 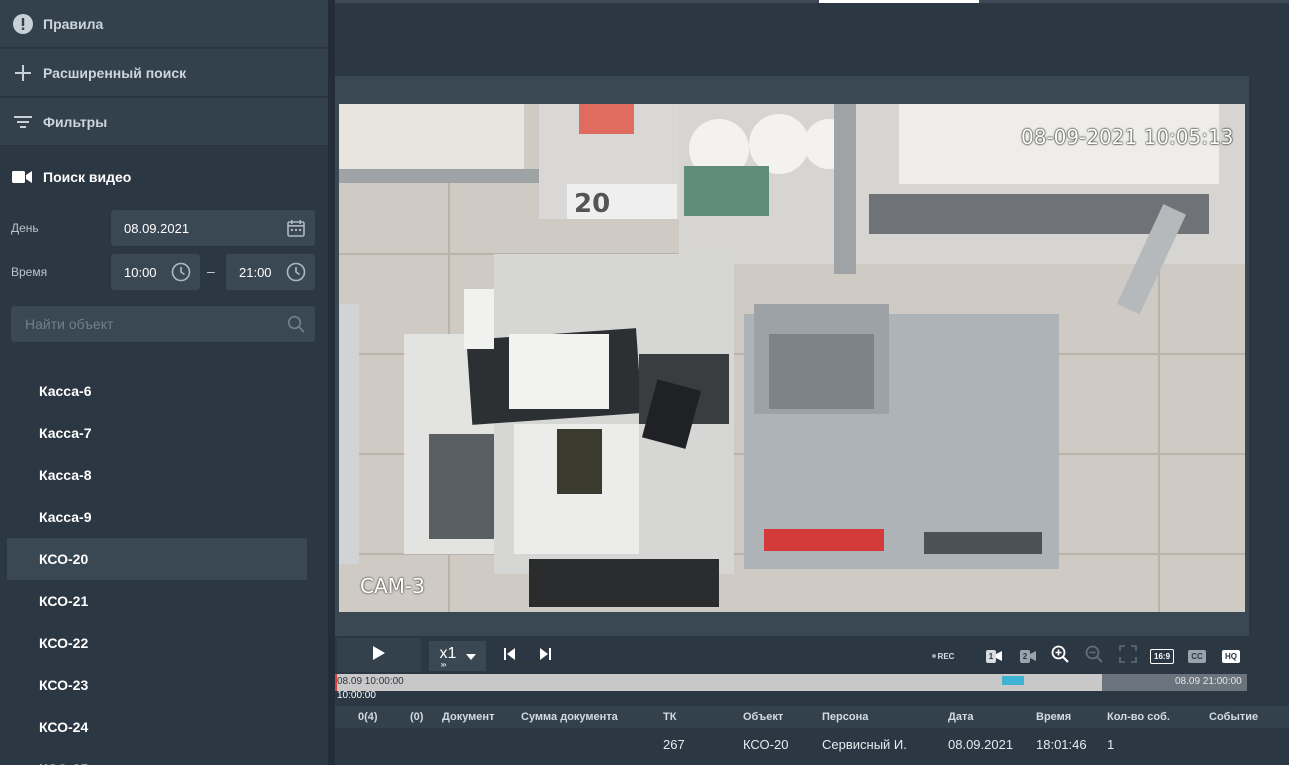 I want to click on column-header: ТК, so click(x=669, y=717).